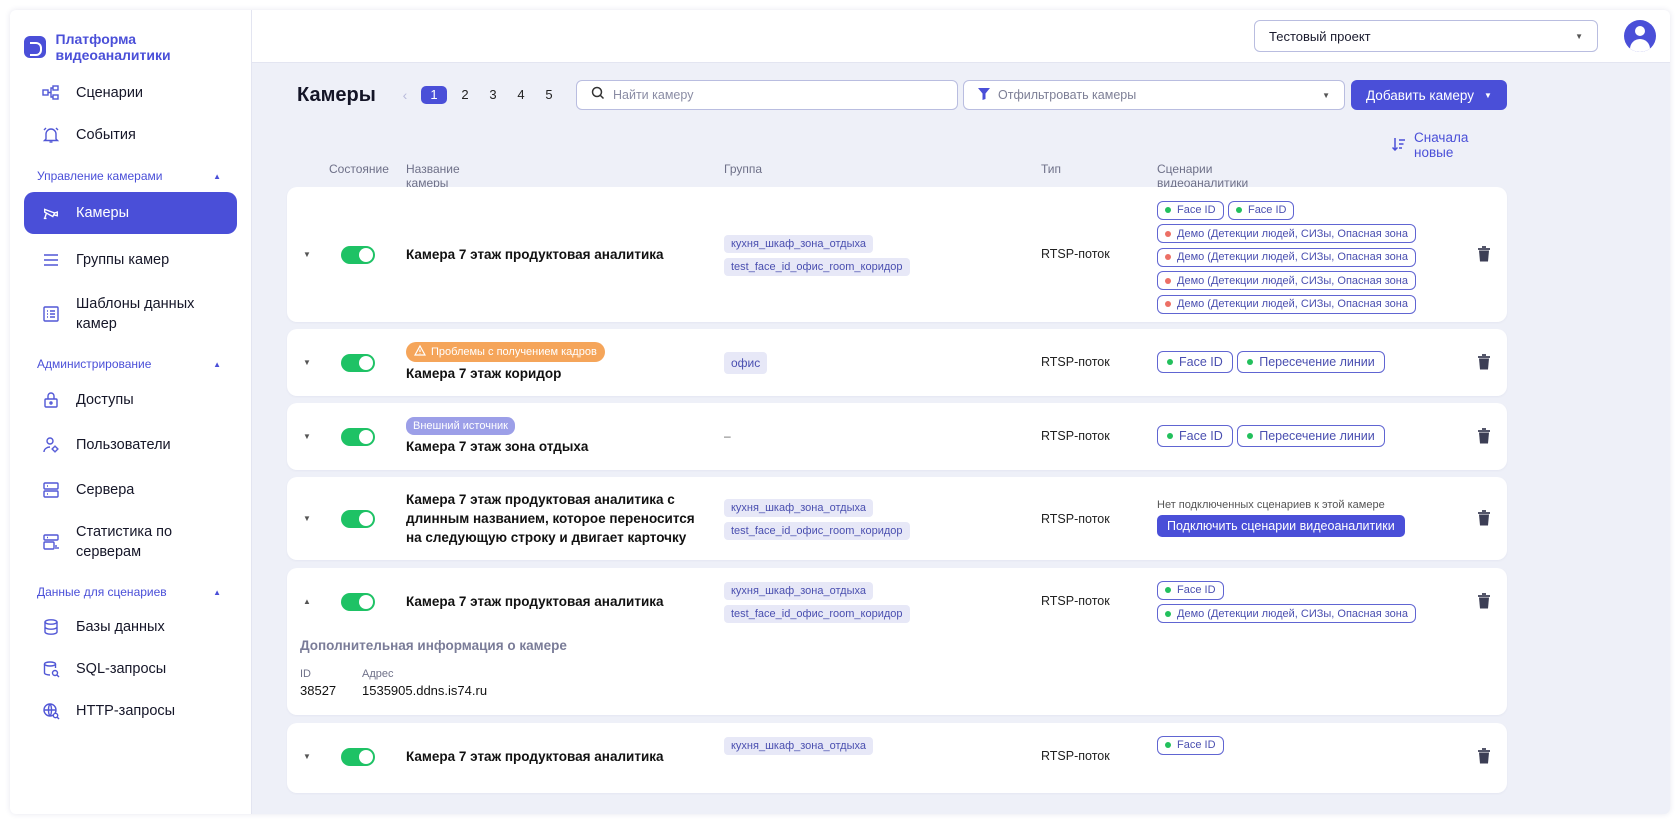 This screenshot has width=1680, height=824. What do you see at coordinates (103, 213) in the screenshot?
I see `sidebar-item-label: Камеры` at bounding box center [103, 213].